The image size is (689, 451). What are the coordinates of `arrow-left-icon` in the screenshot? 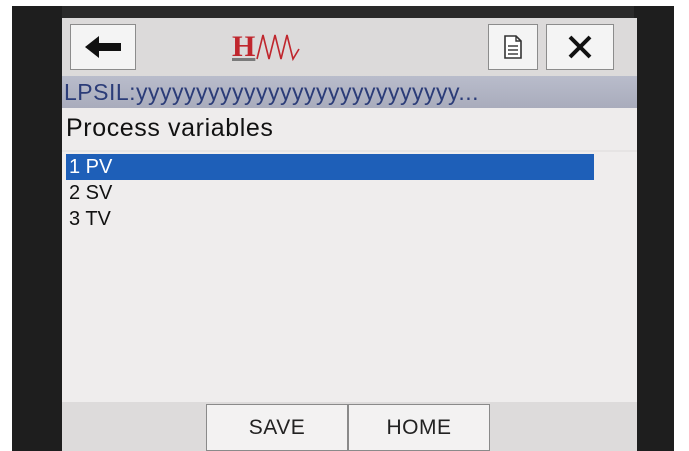 It's located at (103, 47).